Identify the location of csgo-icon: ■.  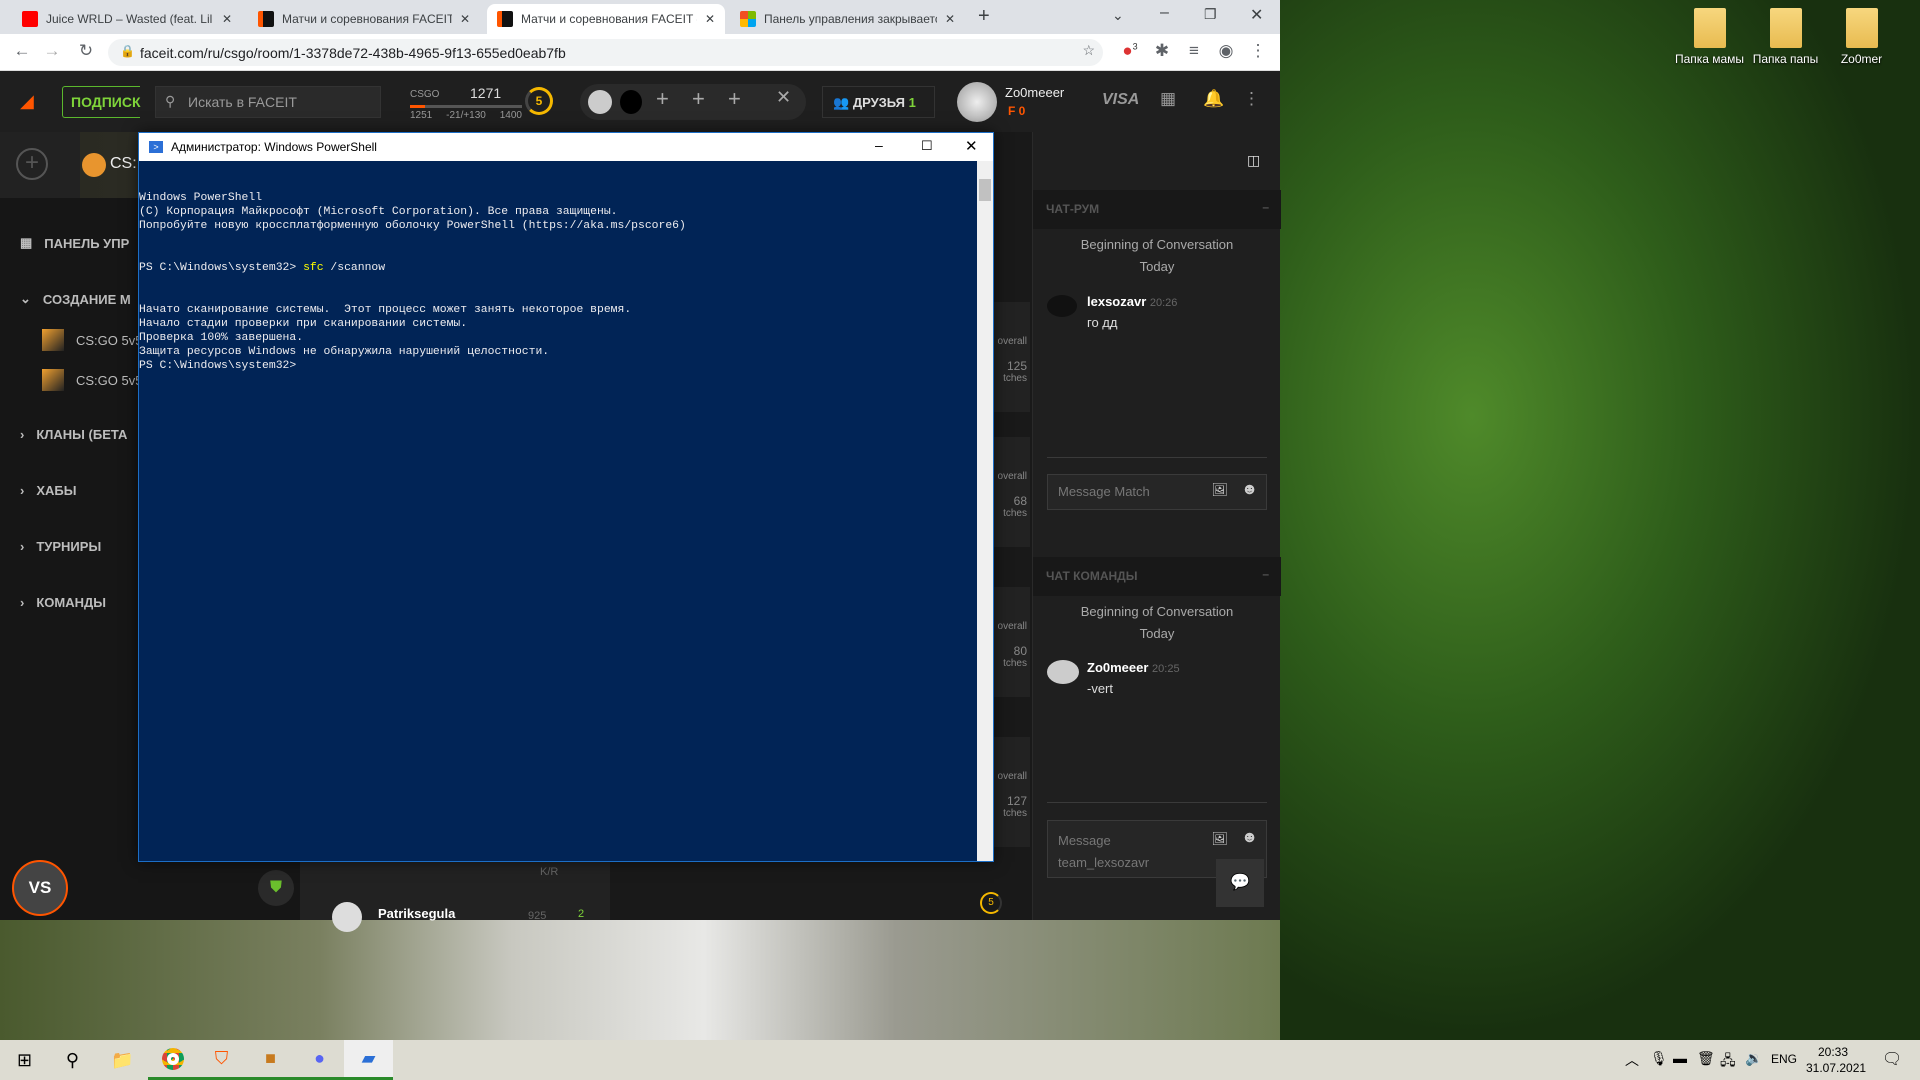
(270, 1060).